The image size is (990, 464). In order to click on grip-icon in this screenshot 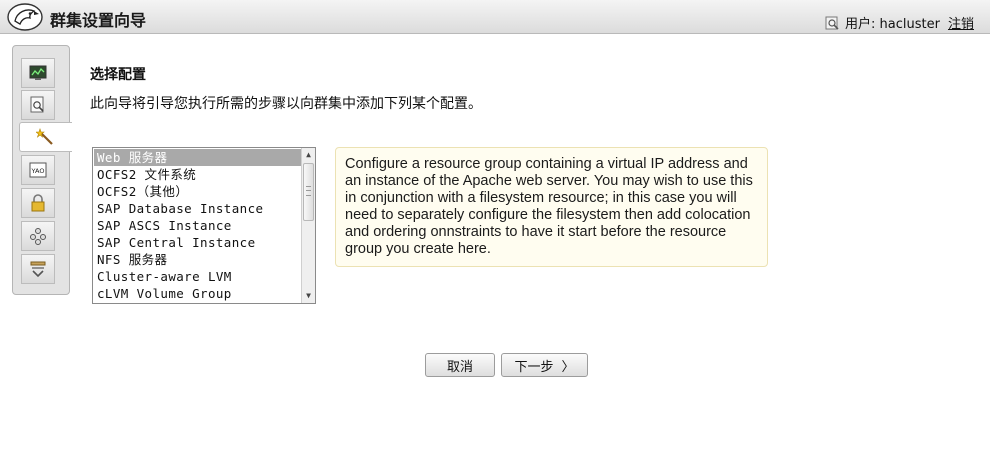, I will do `click(308, 191)`.